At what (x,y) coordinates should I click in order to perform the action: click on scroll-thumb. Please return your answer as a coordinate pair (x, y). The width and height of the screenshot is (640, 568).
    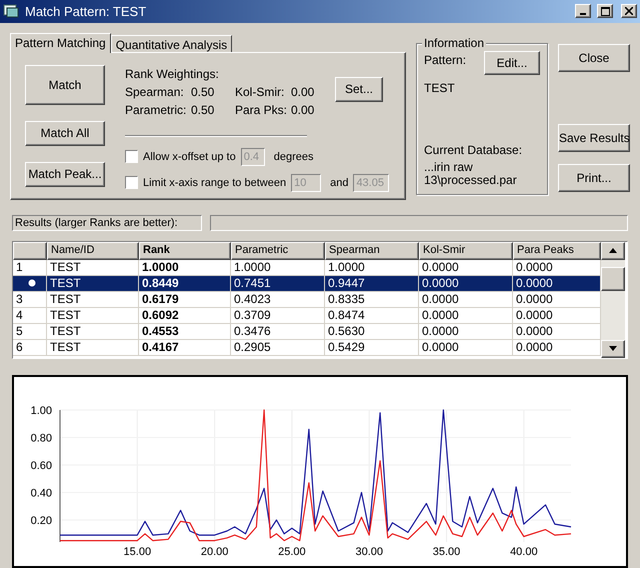
    Looking at the image, I should click on (613, 278).